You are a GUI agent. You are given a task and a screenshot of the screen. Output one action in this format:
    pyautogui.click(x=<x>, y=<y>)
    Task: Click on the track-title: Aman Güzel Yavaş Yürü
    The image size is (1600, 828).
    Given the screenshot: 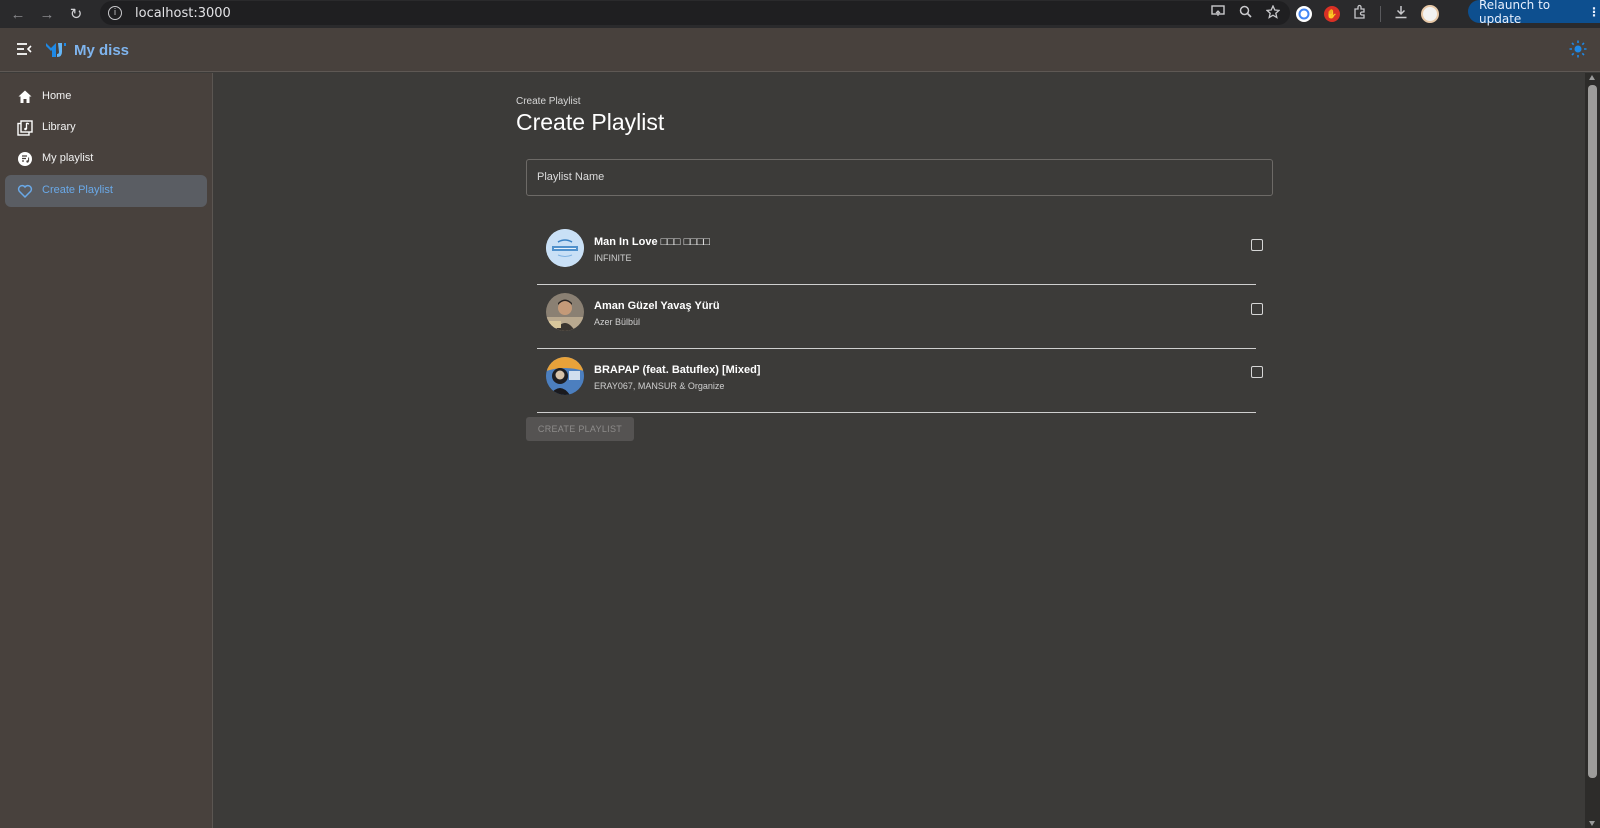 What is the action you would take?
    pyautogui.click(x=657, y=306)
    